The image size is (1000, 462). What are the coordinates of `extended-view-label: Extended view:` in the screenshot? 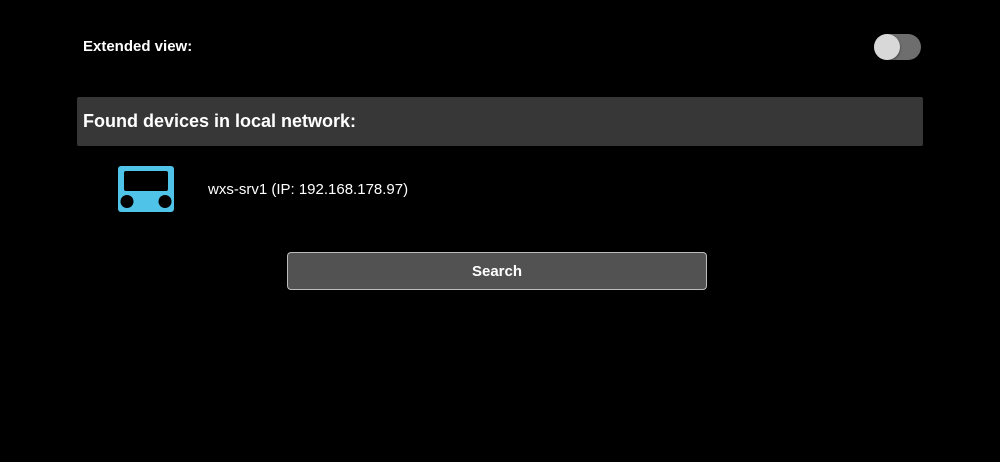 It's located at (138, 46).